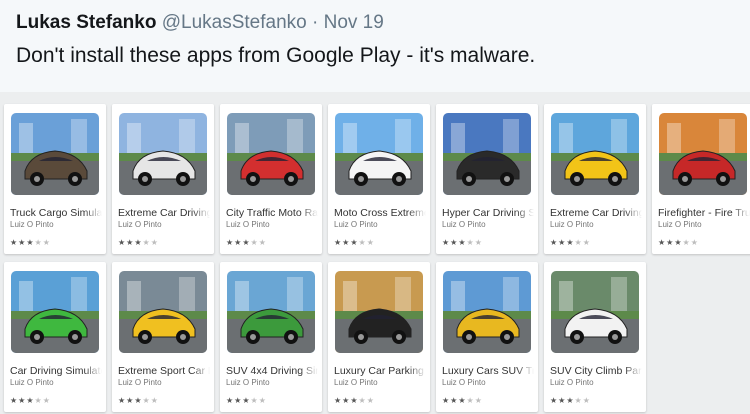 Image resolution: width=750 pixels, height=414 pixels. What do you see at coordinates (488, 213) in the screenshot?
I see `app-title: Hyper Car Driving Simulator` at bounding box center [488, 213].